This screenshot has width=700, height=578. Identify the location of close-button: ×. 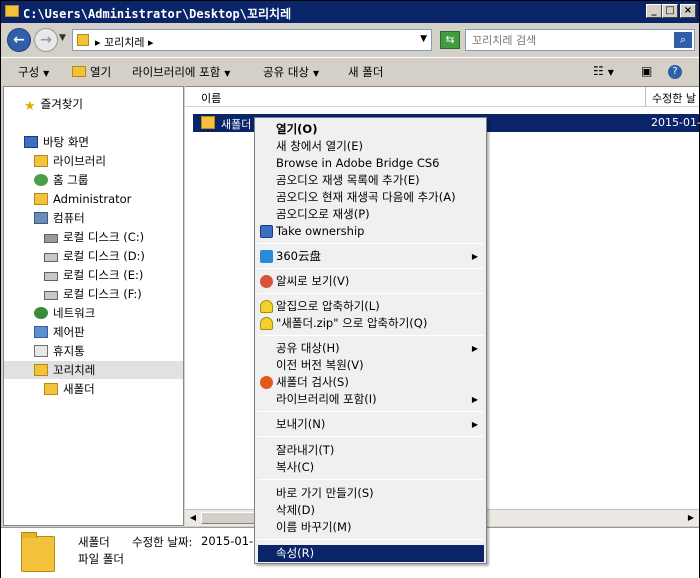
(688, 11).